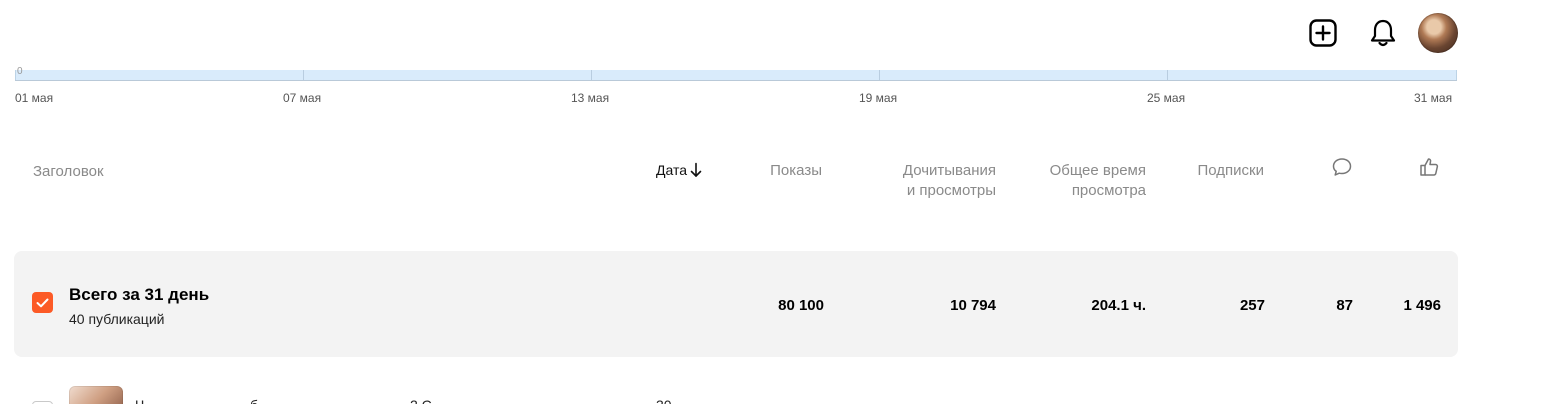 The height and width of the screenshot is (404, 1547). Describe the element at coordinates (1433, 98) in the screenshot. I see `date-tick: 31 мая` at that location.